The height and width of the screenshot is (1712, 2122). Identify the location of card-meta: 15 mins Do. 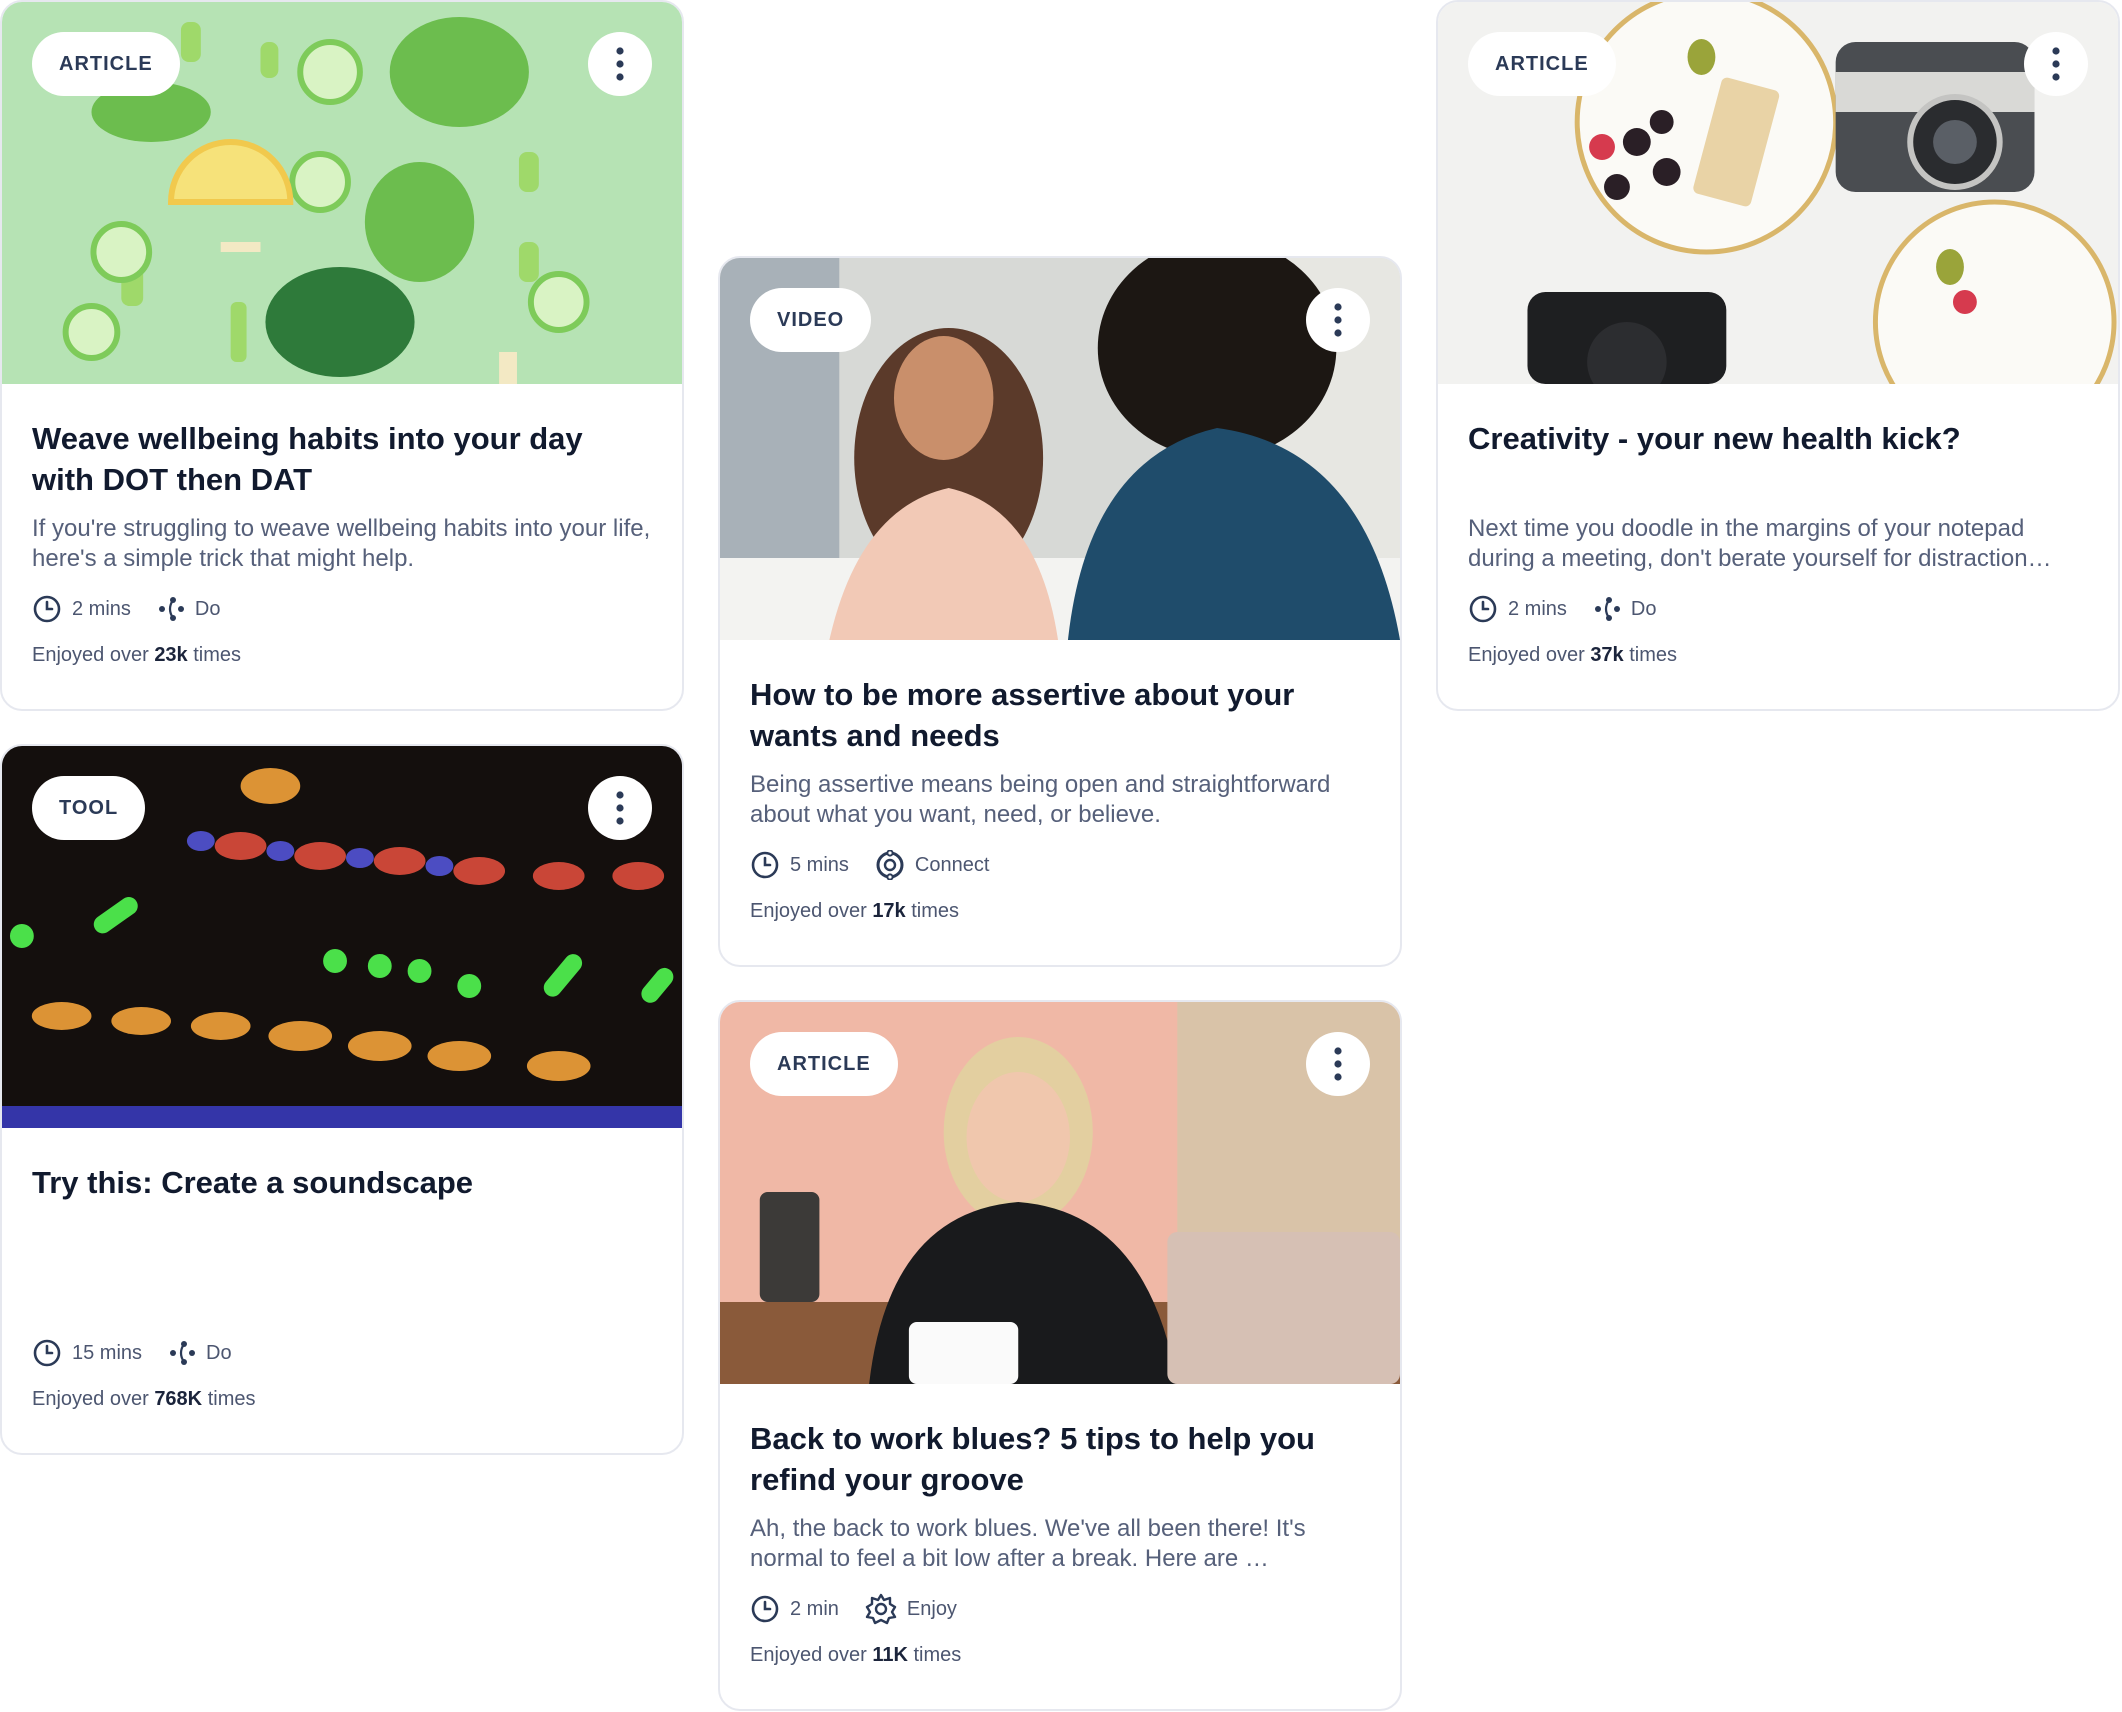
(342, 1353).